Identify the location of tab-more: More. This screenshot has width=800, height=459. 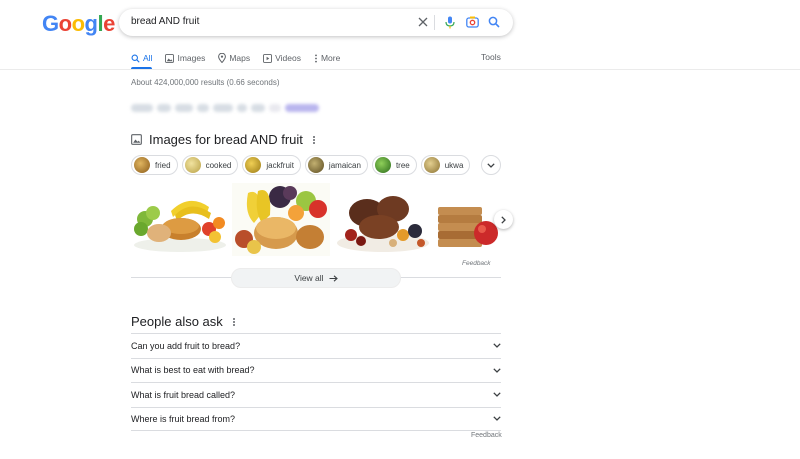
(327, 58).